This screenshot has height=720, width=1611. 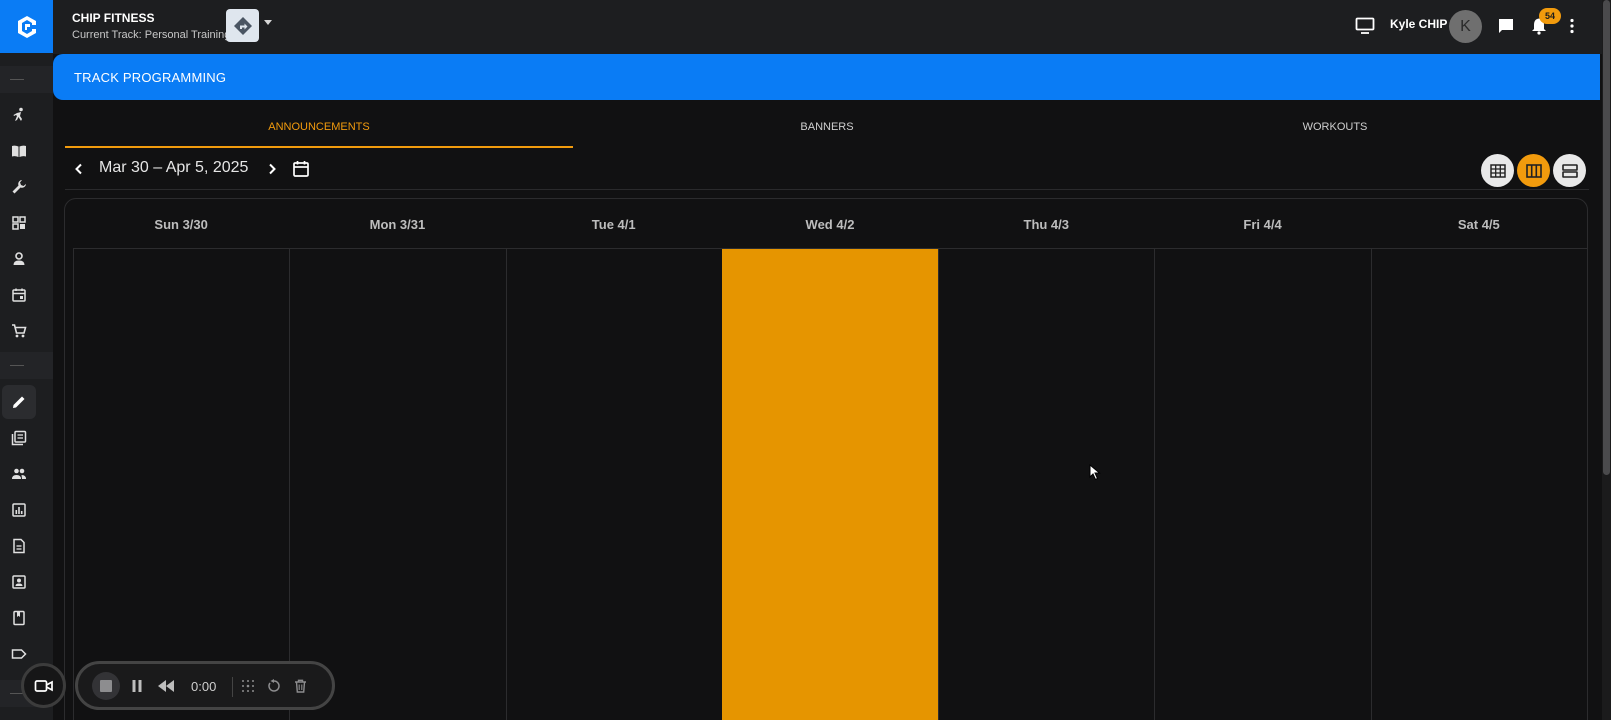 What do you see at coordinates (613, 484) in the screenshot?
I see `day-column-tue` at bounding box center [613, 484].